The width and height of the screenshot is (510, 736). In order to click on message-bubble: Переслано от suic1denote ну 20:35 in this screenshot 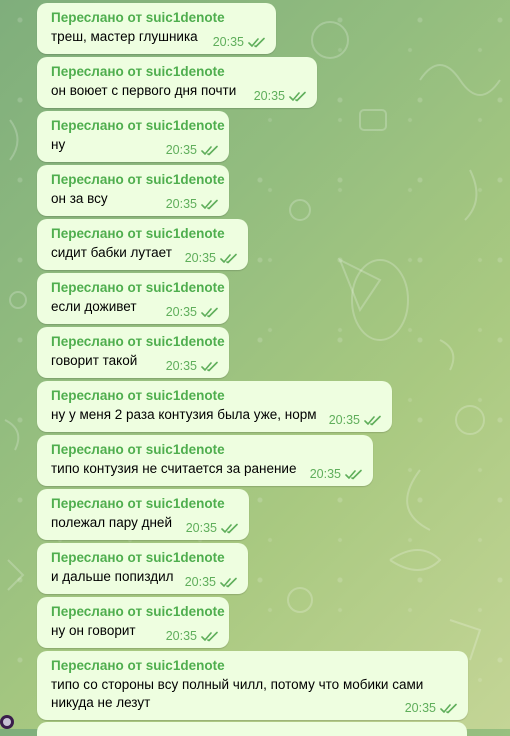, I will do `click(133, 136)`.